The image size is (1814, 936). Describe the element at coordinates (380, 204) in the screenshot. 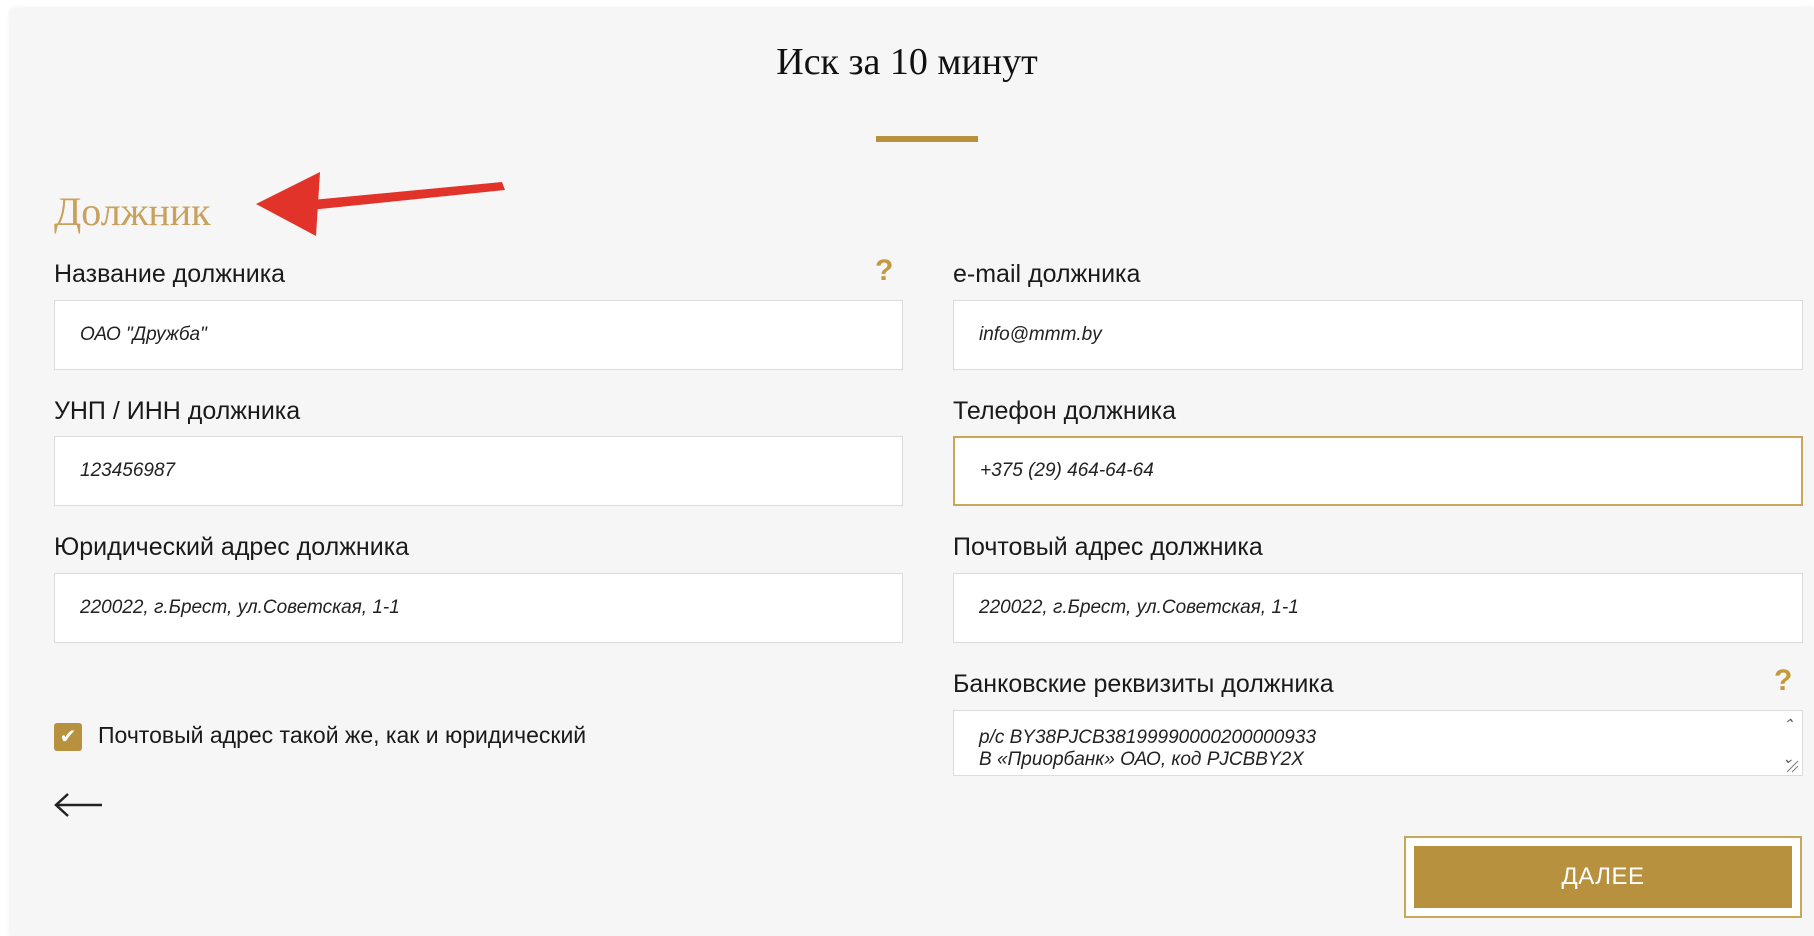

I see `annotation-arrow-icon` at that location.